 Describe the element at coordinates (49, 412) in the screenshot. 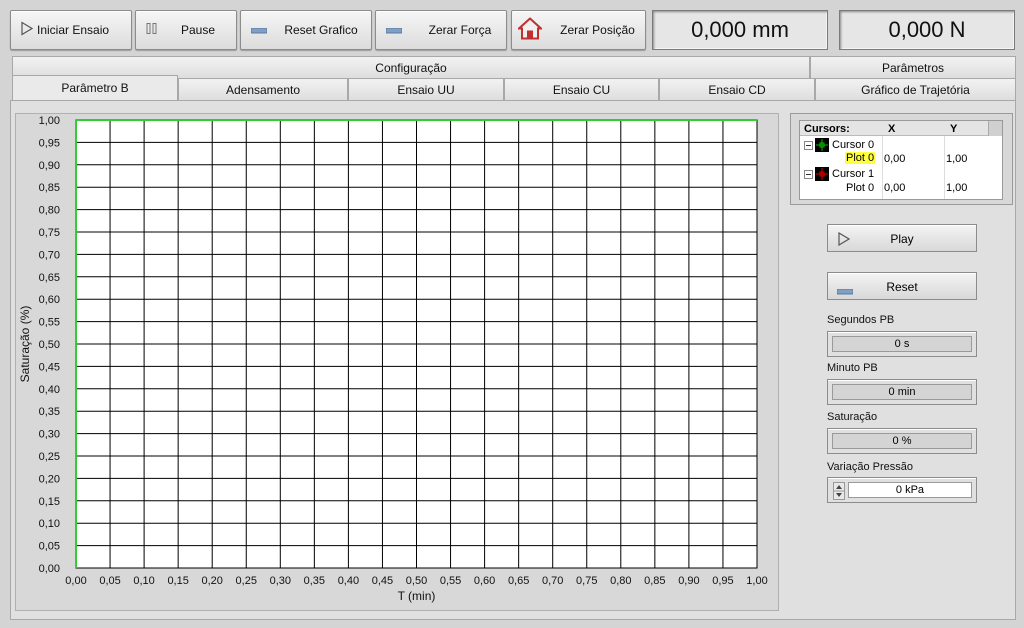

I see `y-tick-label: 0,35` at that location.